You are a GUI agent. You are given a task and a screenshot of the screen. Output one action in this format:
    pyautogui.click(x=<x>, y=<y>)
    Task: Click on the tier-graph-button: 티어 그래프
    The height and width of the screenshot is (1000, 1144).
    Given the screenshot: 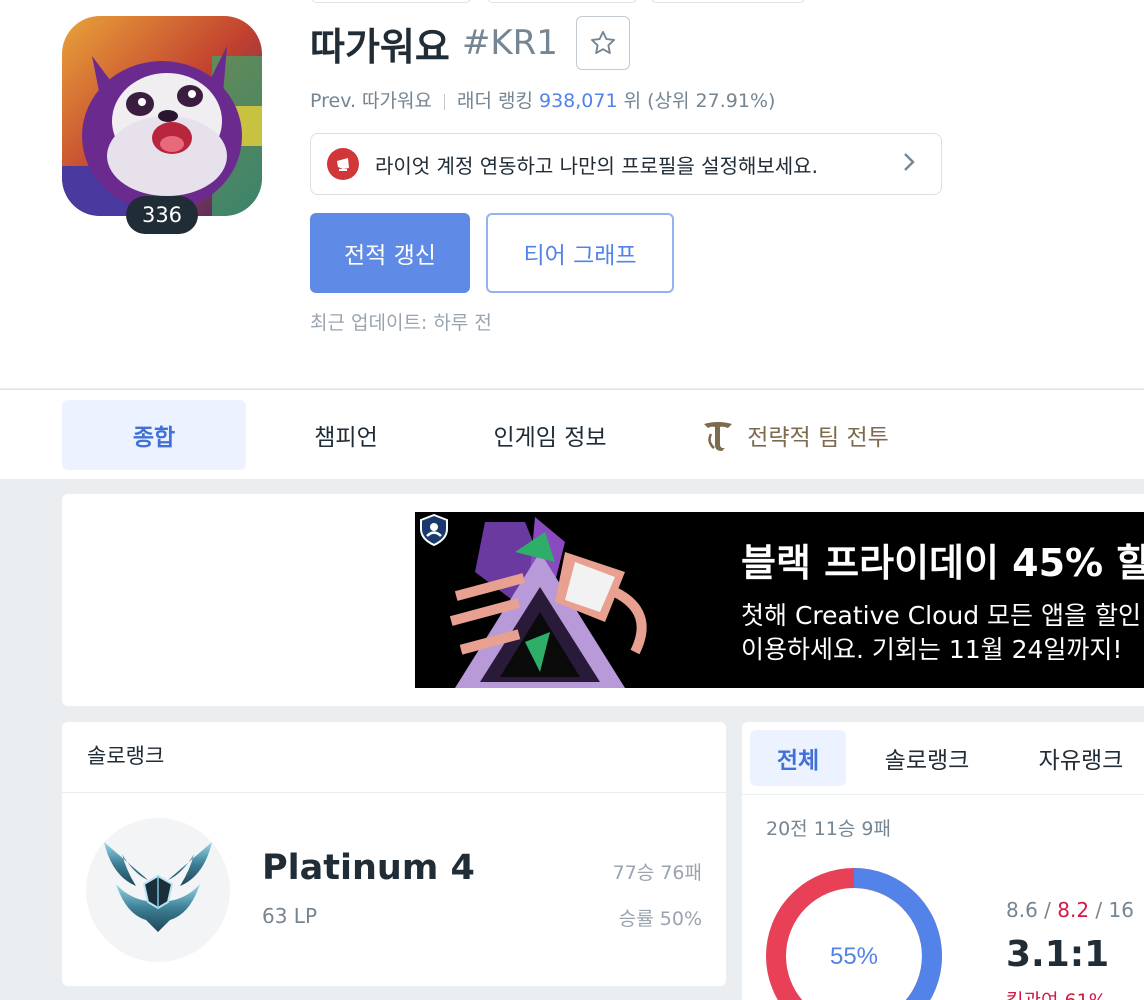 What is the action you would take?
    pyautogui.click(x=580, y=253)
    